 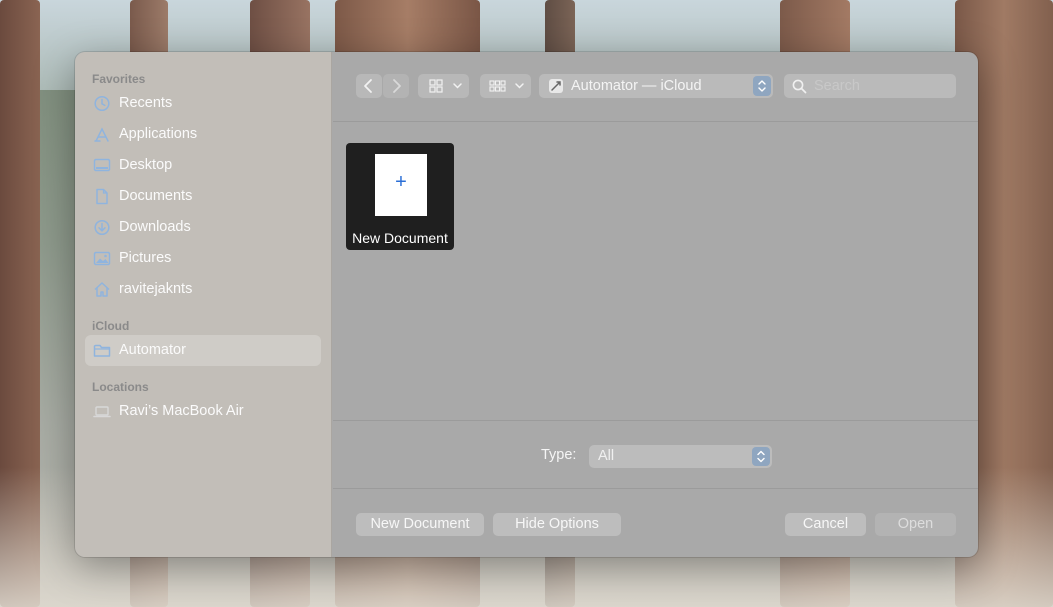 What do you see at coordinates (203, 134) in the screenshot?
I see `sidebar-item-applications: Applications` at bounding box center [203, 134].